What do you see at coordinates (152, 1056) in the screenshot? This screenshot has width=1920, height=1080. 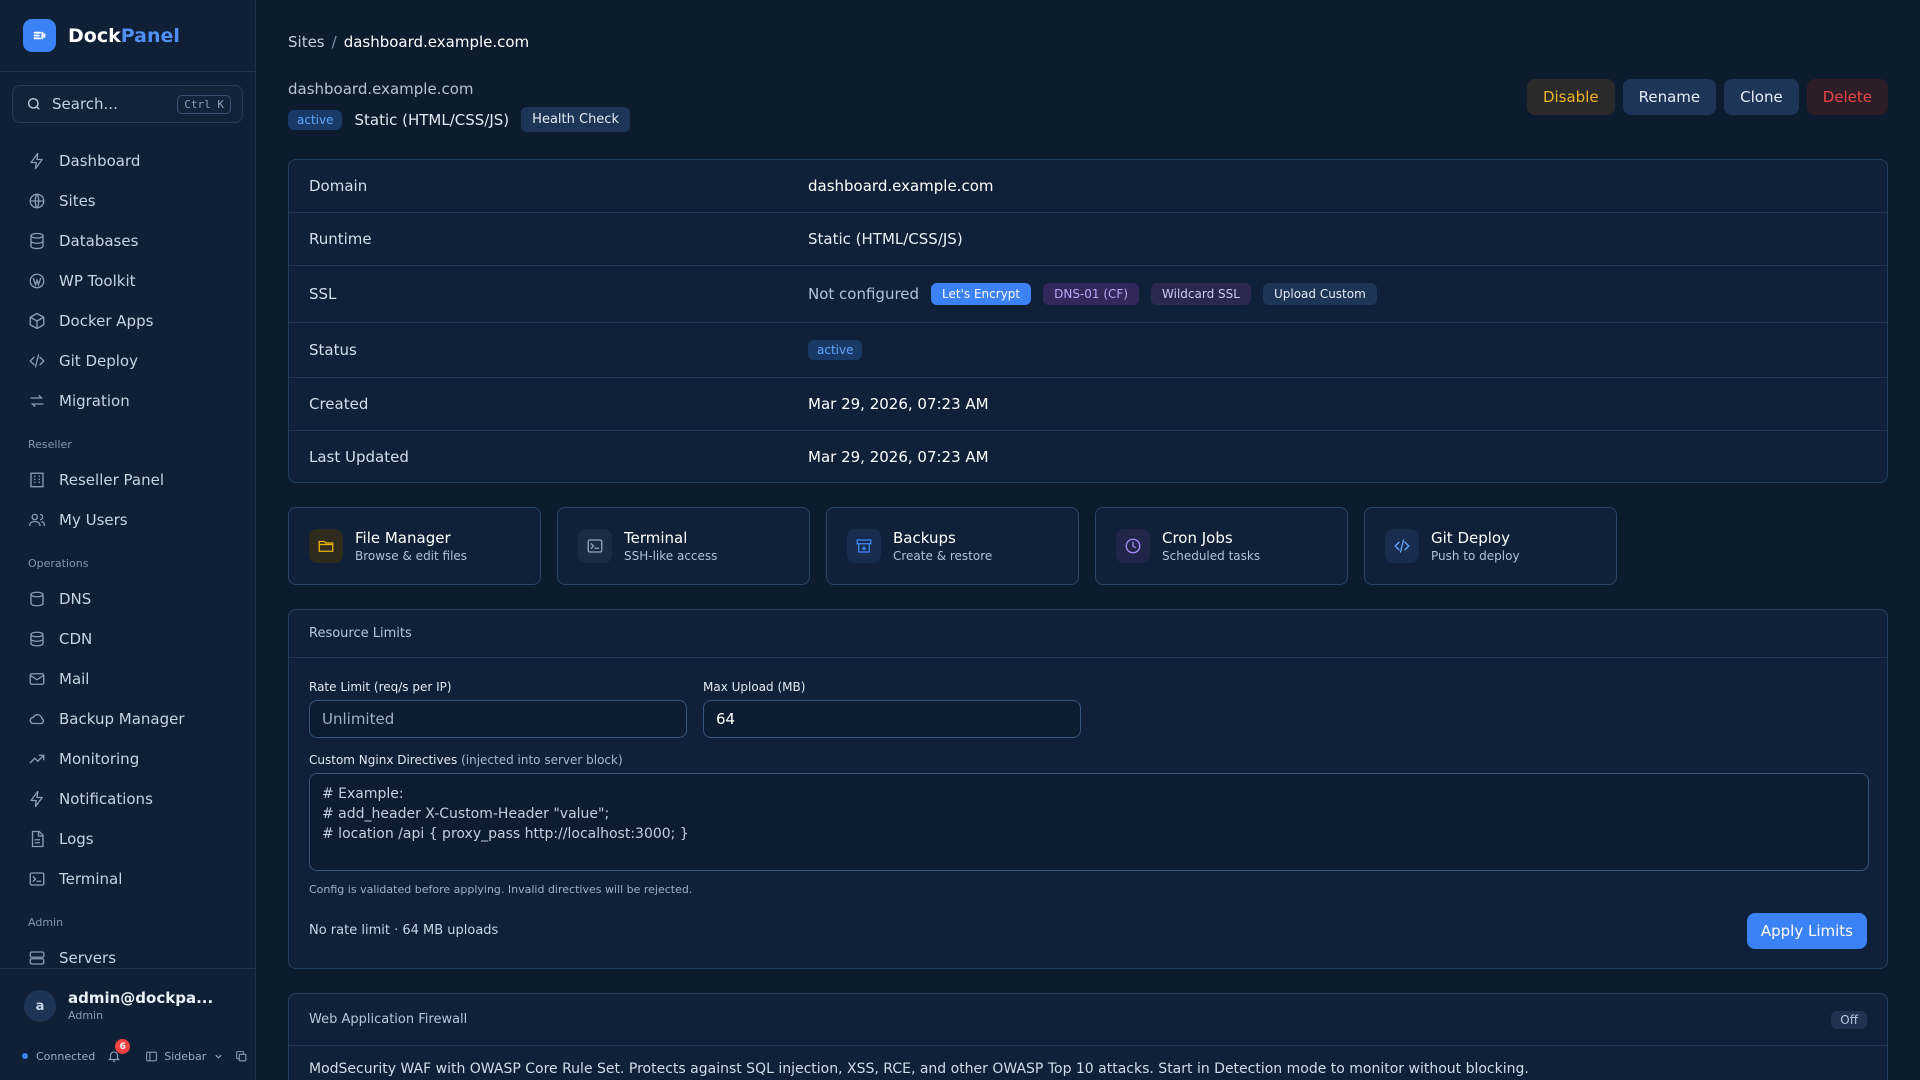 I see `sidebar-layout-icon` at bounding box center [152, 1056].